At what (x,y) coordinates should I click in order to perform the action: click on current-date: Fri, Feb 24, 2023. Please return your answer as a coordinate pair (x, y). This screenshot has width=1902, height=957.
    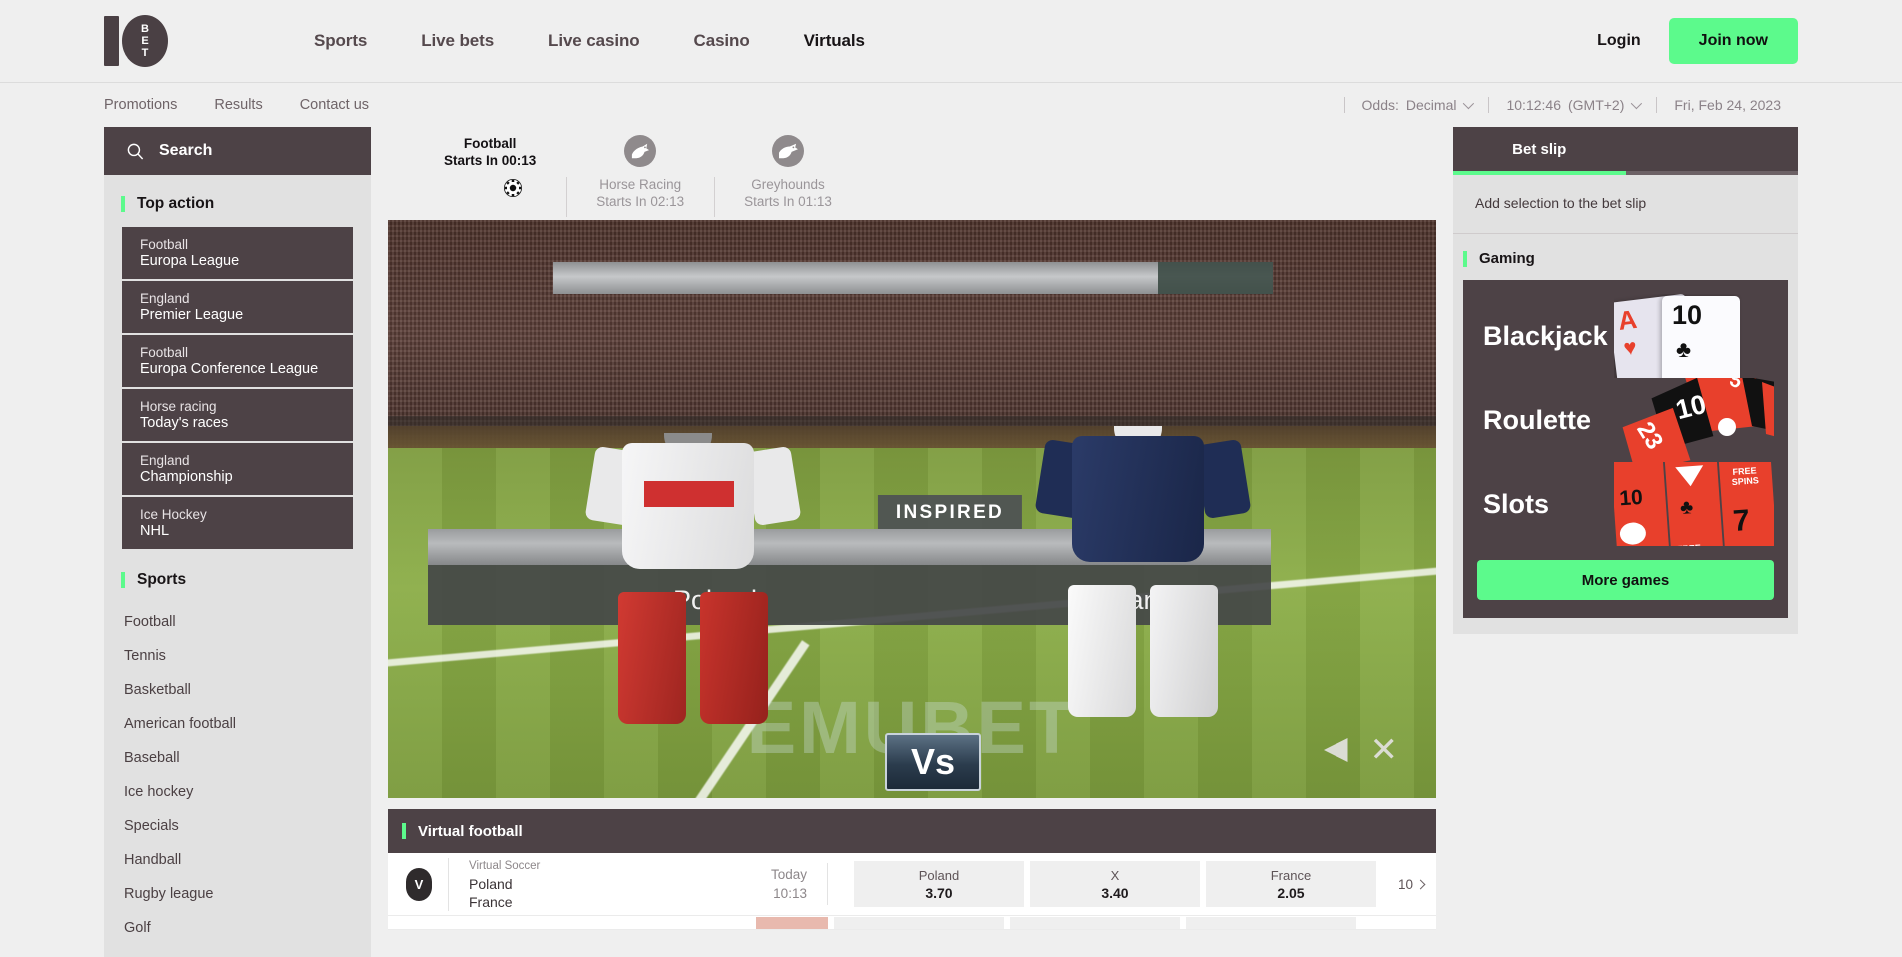
    Looking at the image, I should click on (1727, 105).